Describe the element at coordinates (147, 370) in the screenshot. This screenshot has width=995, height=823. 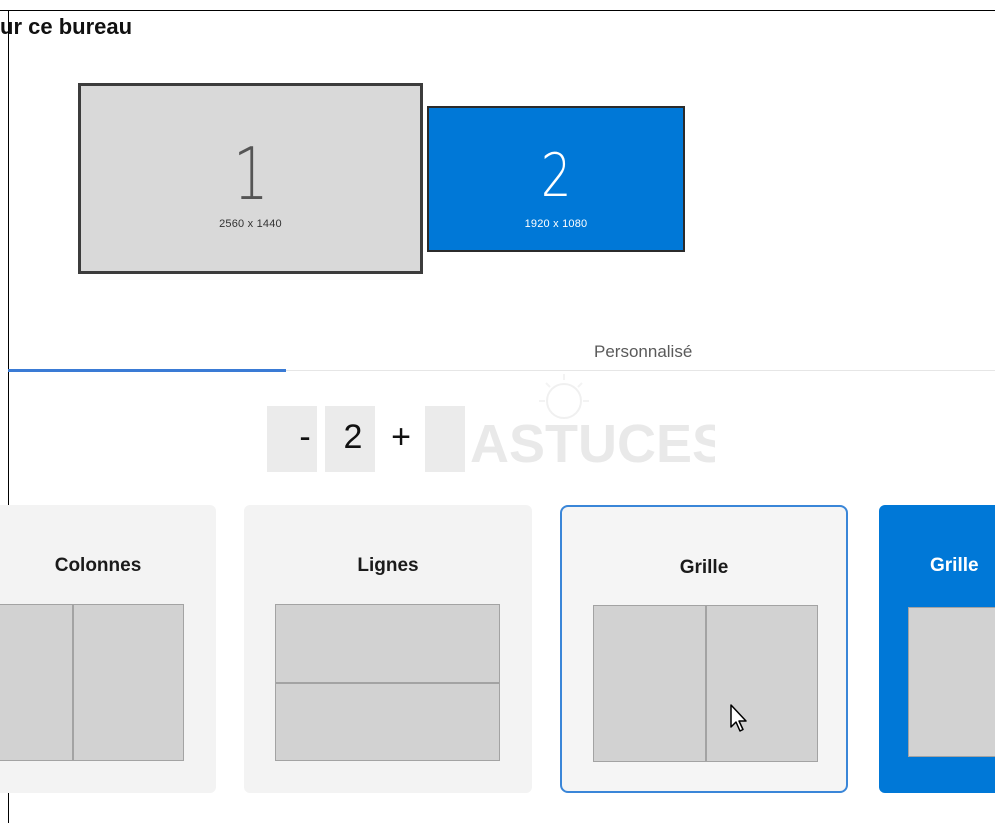
I see `active-tab-indicator` at that location.